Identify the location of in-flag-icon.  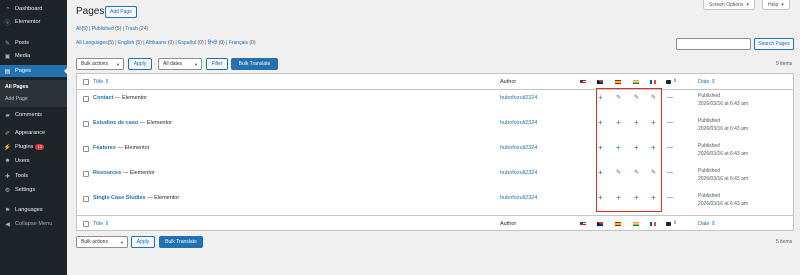
(636, 82).